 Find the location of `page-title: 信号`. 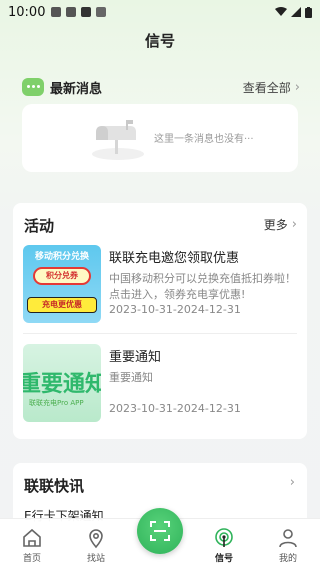

page-title: 信号 is located at coordinates (159, 41).